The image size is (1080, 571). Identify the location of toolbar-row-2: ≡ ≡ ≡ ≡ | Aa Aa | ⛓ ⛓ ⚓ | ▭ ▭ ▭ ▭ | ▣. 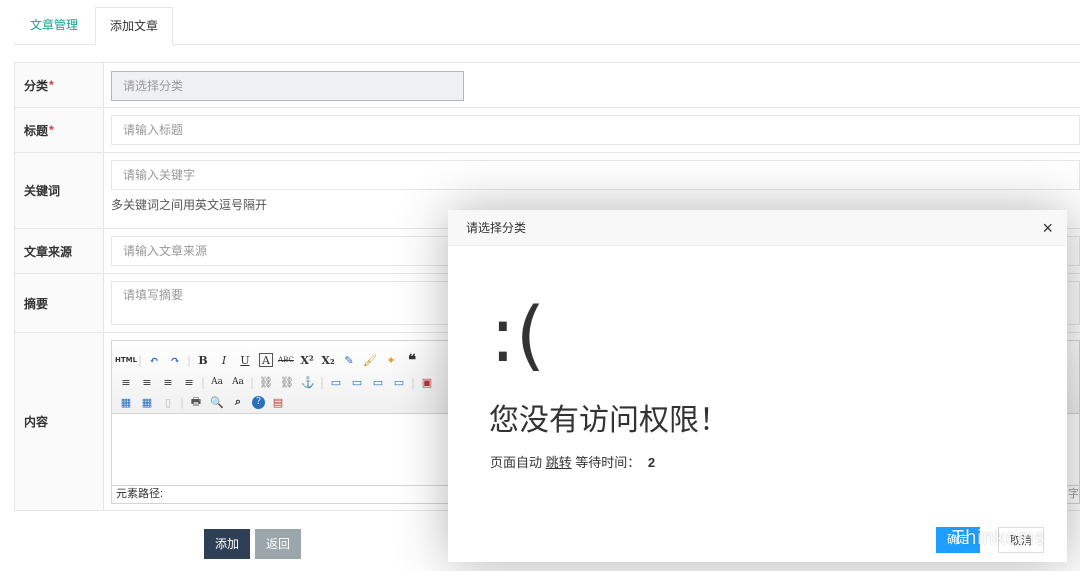
(277, 382).